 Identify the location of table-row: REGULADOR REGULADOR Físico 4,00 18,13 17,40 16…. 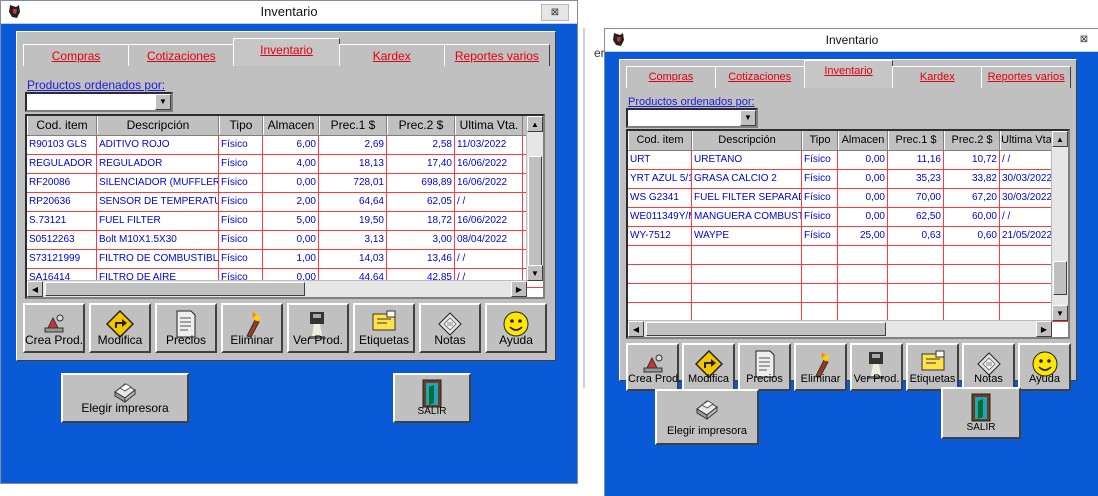
(285, 164).